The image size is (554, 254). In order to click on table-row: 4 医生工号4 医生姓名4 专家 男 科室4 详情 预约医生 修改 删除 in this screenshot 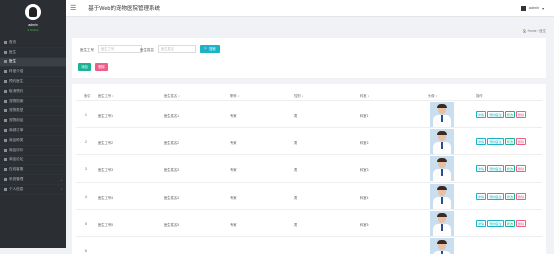, I will do `click(309, 195)`.